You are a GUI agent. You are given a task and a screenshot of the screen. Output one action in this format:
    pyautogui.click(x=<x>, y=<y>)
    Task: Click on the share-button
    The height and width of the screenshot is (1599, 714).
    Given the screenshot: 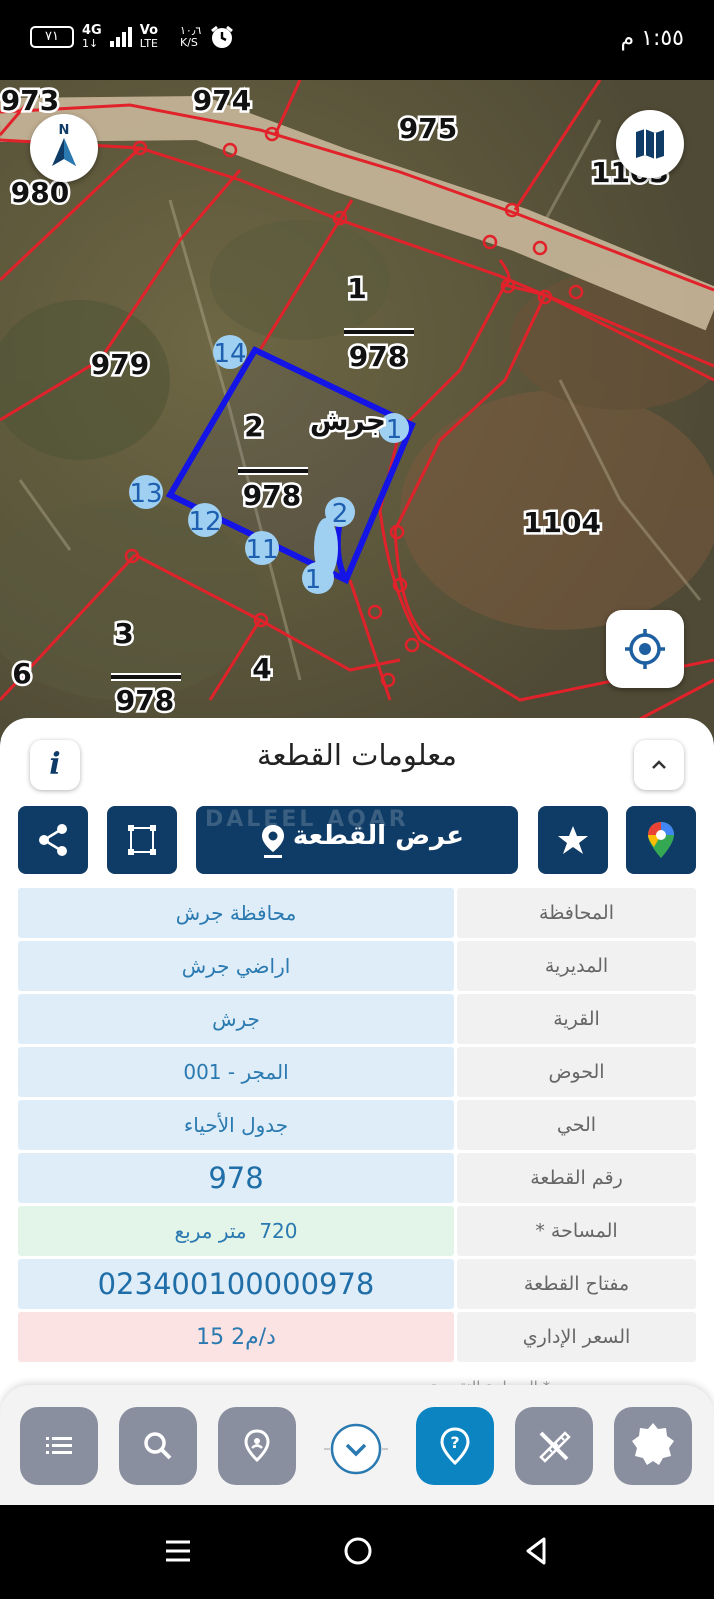 What is the action you would take?
    pyautogui.click(x=53, y=840)
    